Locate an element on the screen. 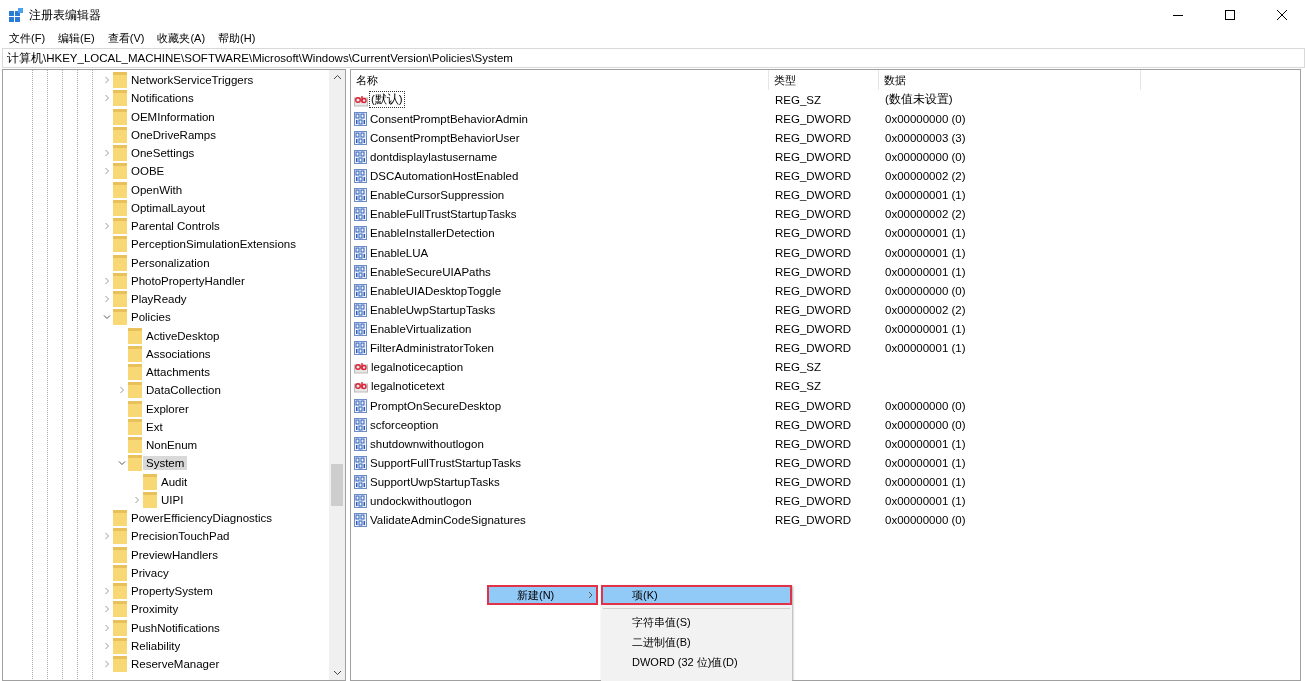  tree-item: PhotoPropertyHandler is located at coordinates (188, 280).